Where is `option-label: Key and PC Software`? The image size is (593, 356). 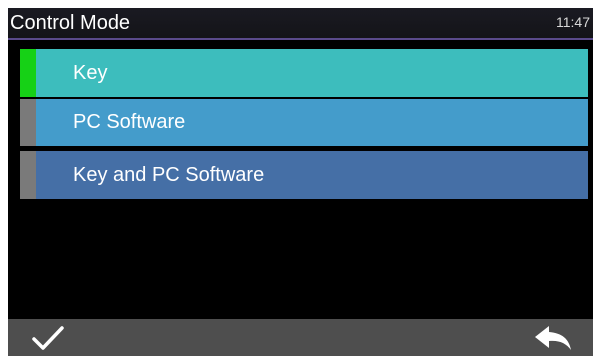
option-label: Key and PC Software is located at coordinates (169, 174).